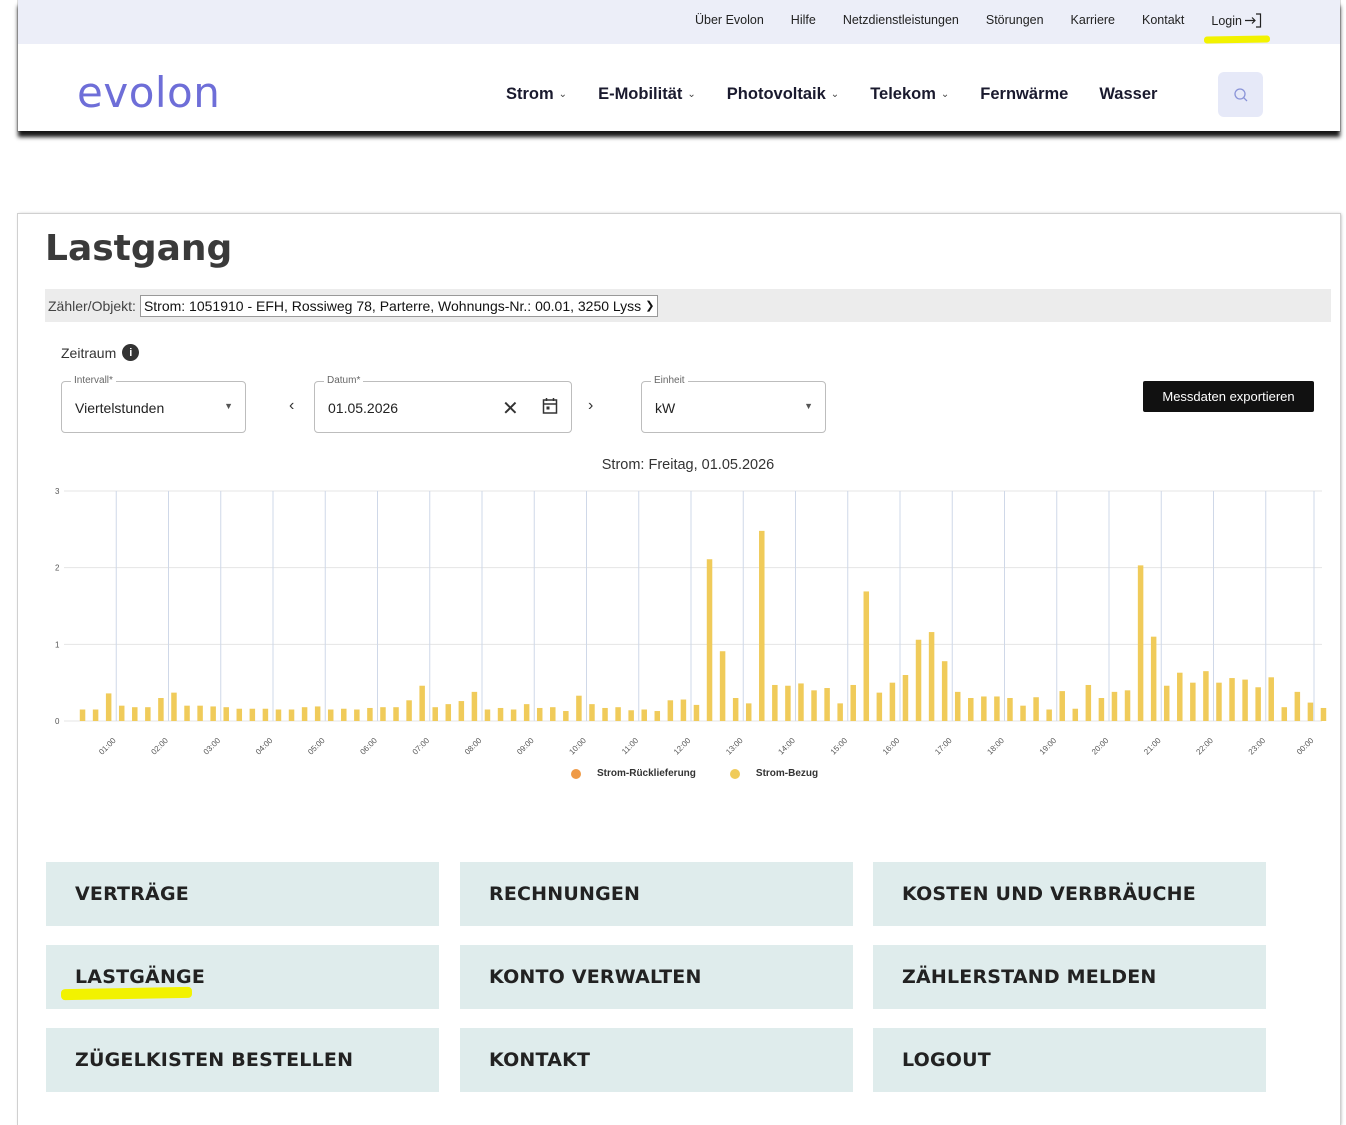  What do you see at coordinates (368, 746) in the screenshot?
I see `x-tick-label: 06:00` at bounding box center [368, 746].